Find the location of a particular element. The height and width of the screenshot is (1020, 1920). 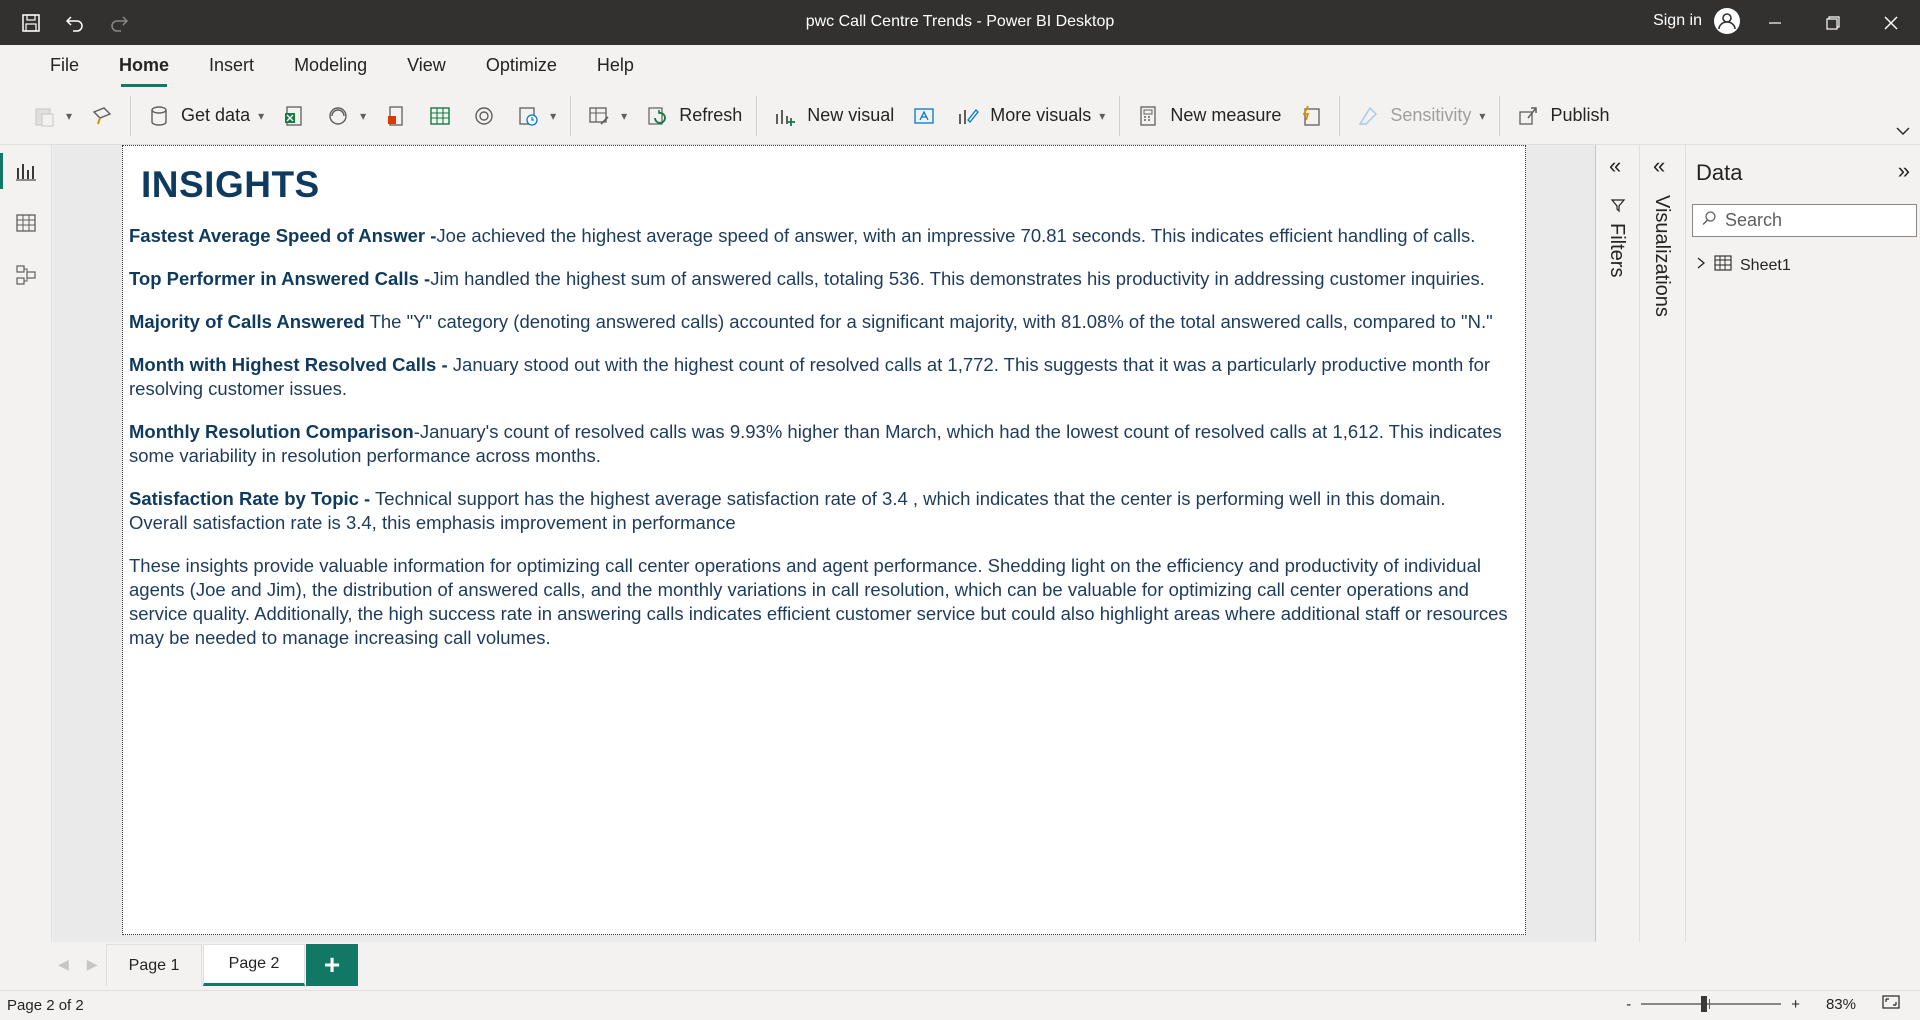

tab-insert: Insert is located at coordinates (231, 66).